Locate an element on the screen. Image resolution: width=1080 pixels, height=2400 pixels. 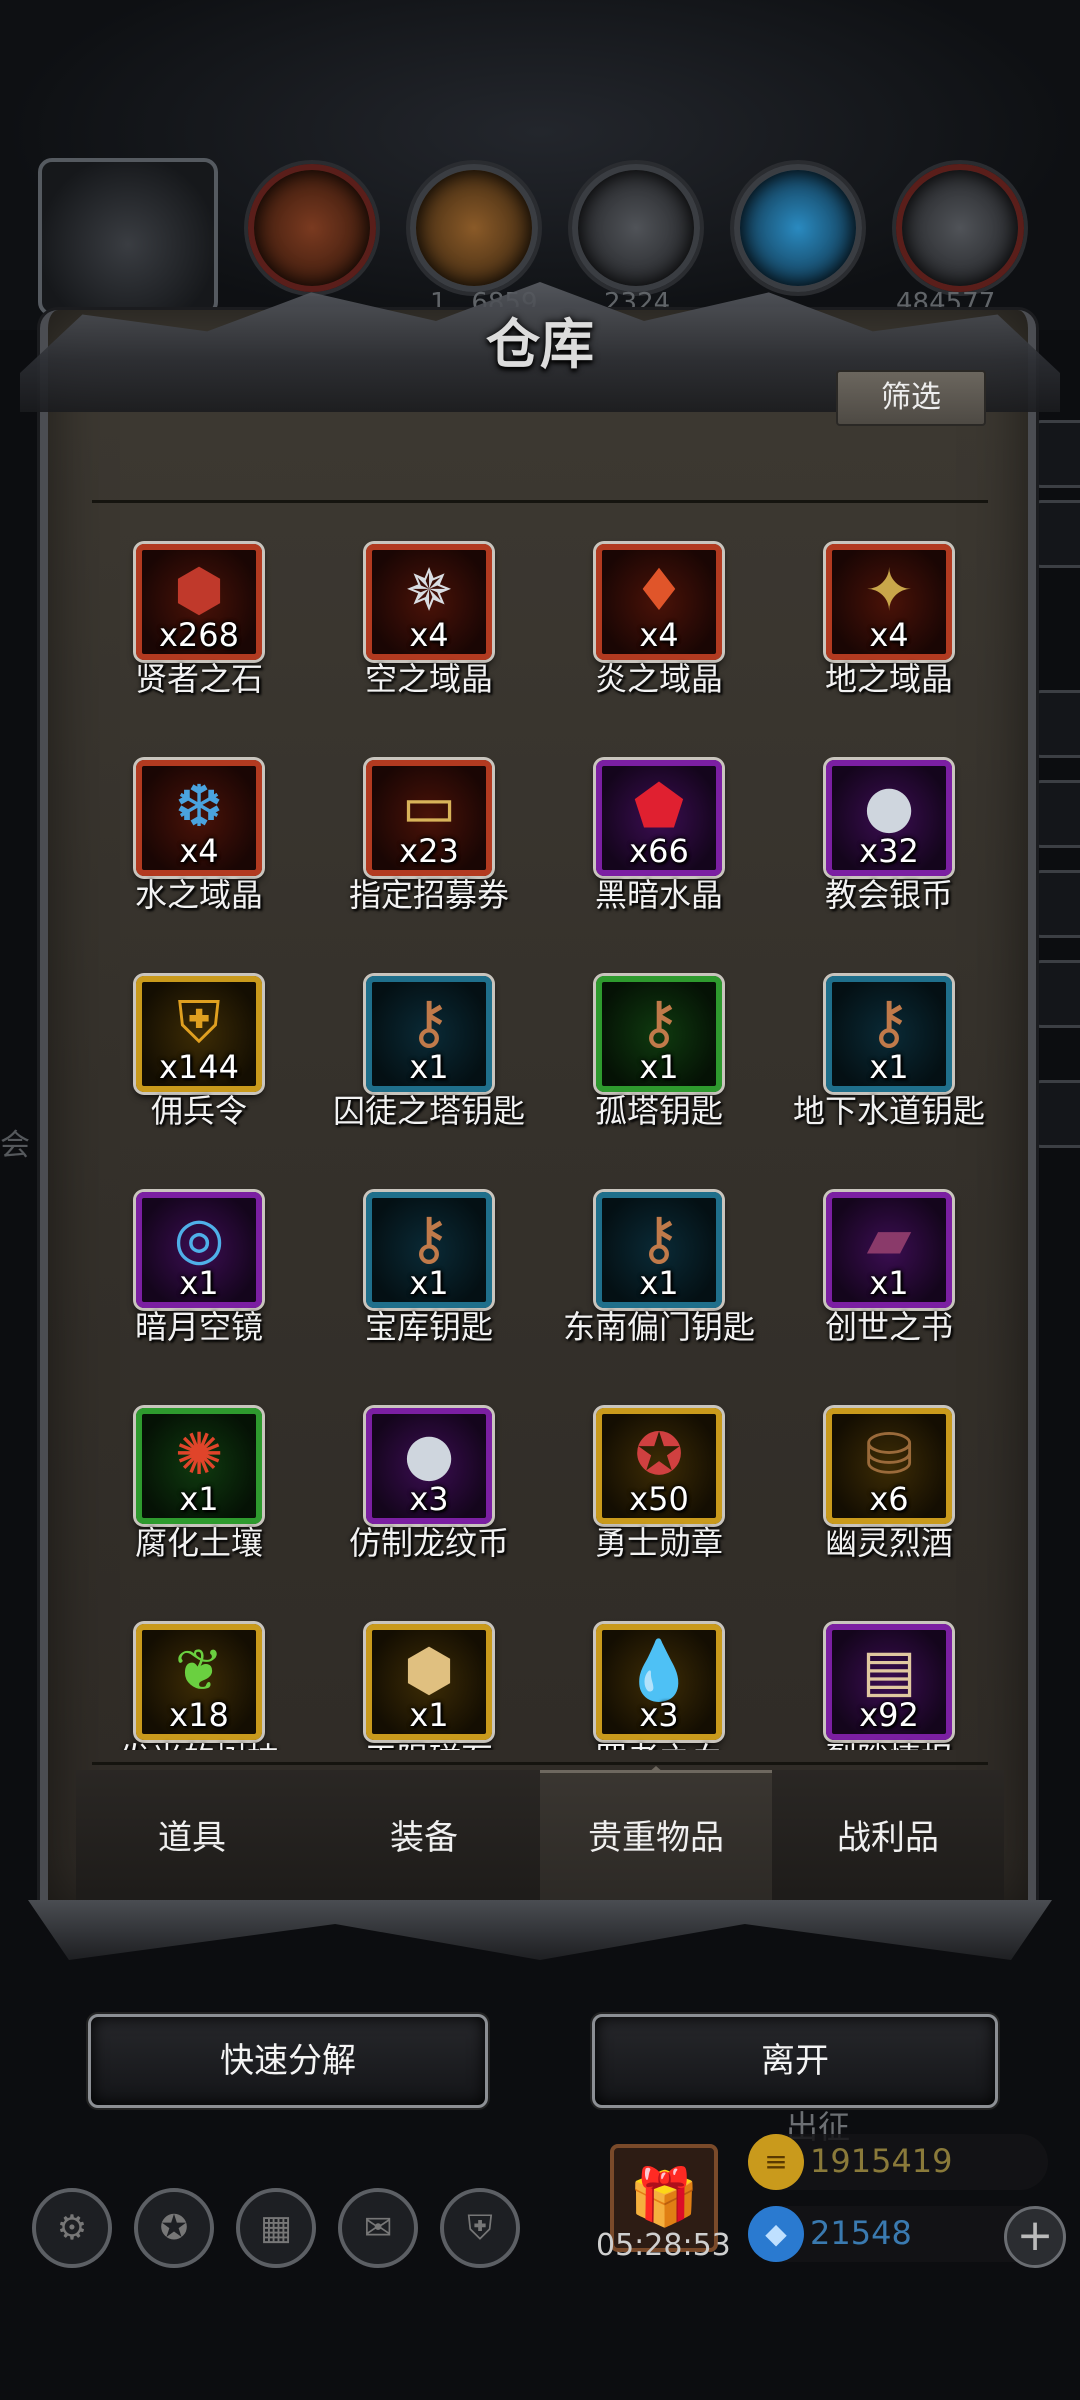
inventory-item: ● x32 教会银币 is located at coordinates (881, 845).